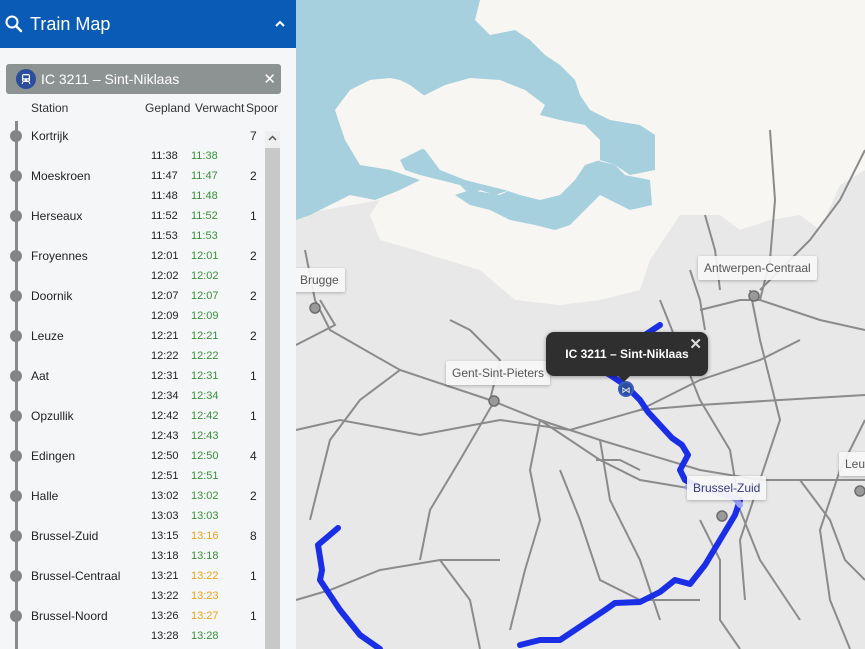 This screenshot has width=865, height=649. What do you see at coordinates (168, 108) in the screenshot?
I see `column-header-planned: Gepland` at bounding box center [168, 108].